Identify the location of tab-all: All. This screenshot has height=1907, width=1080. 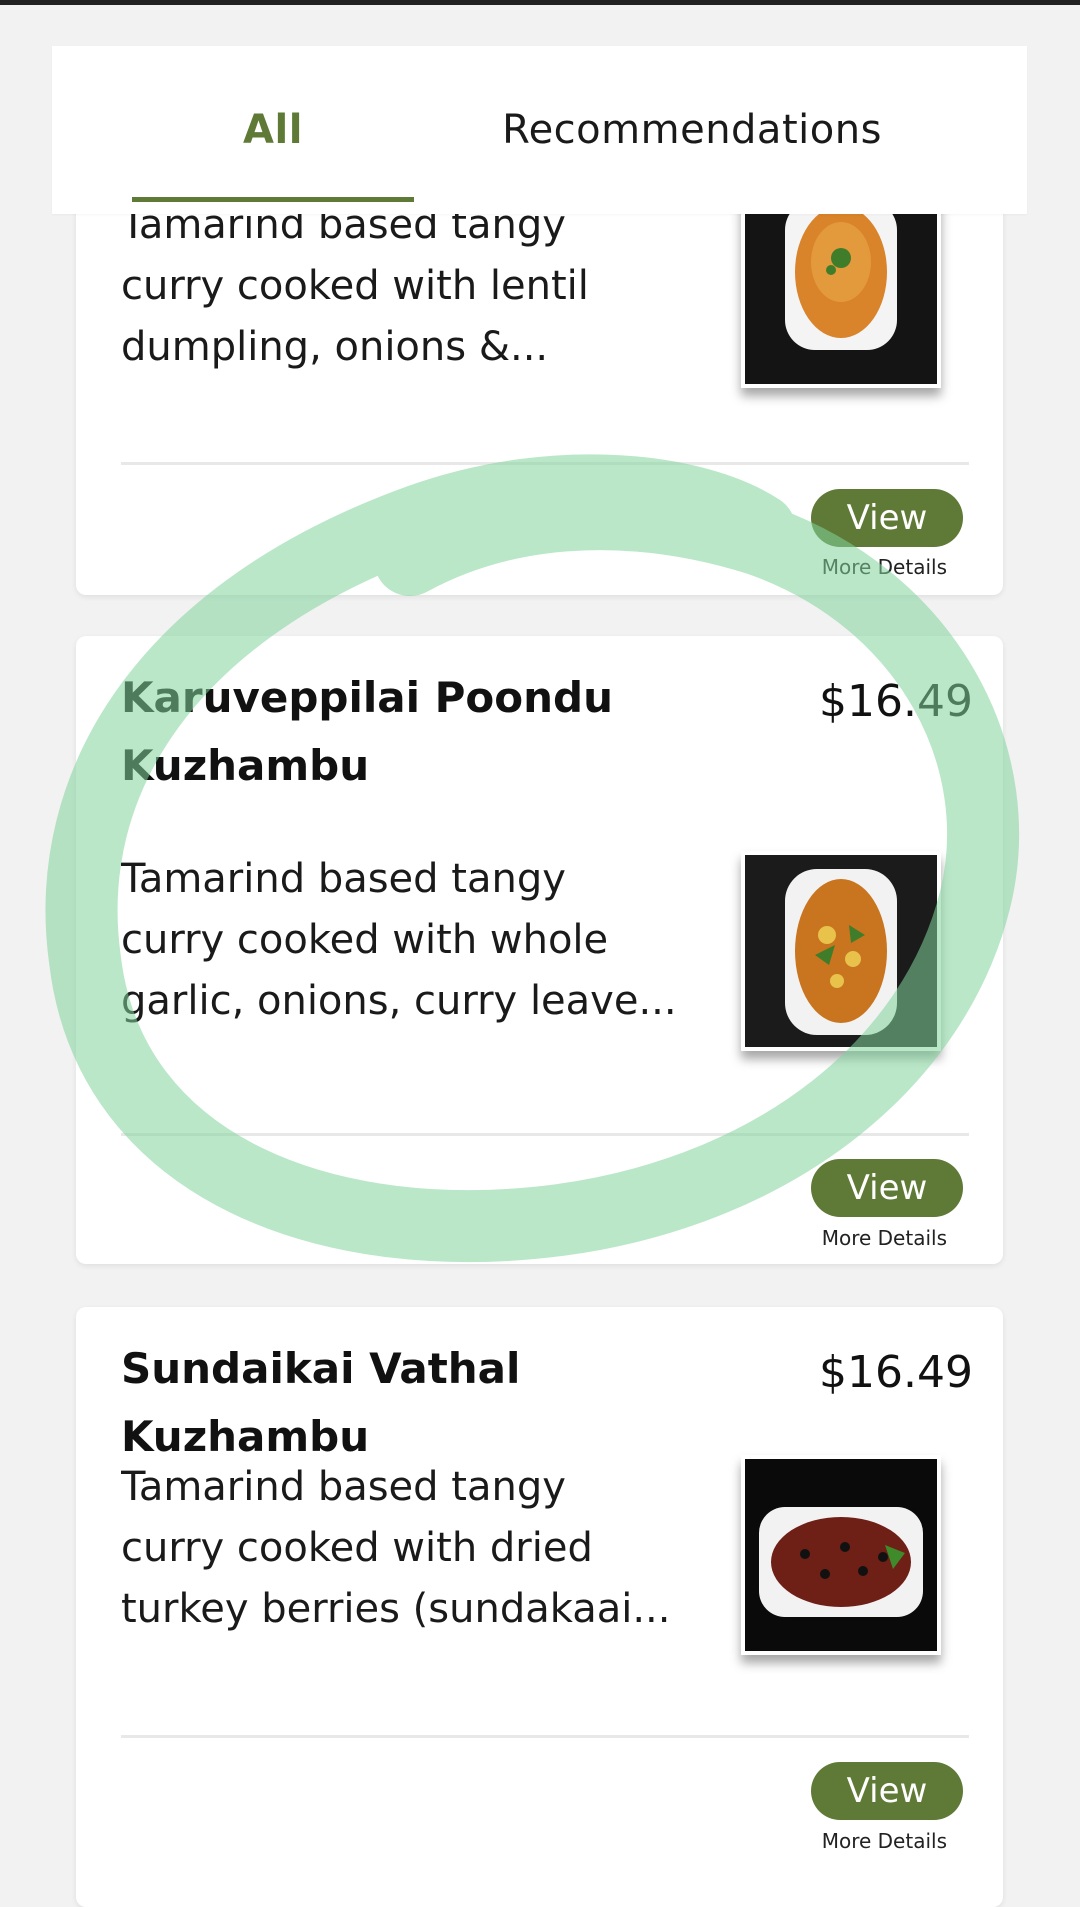
(273, 130).